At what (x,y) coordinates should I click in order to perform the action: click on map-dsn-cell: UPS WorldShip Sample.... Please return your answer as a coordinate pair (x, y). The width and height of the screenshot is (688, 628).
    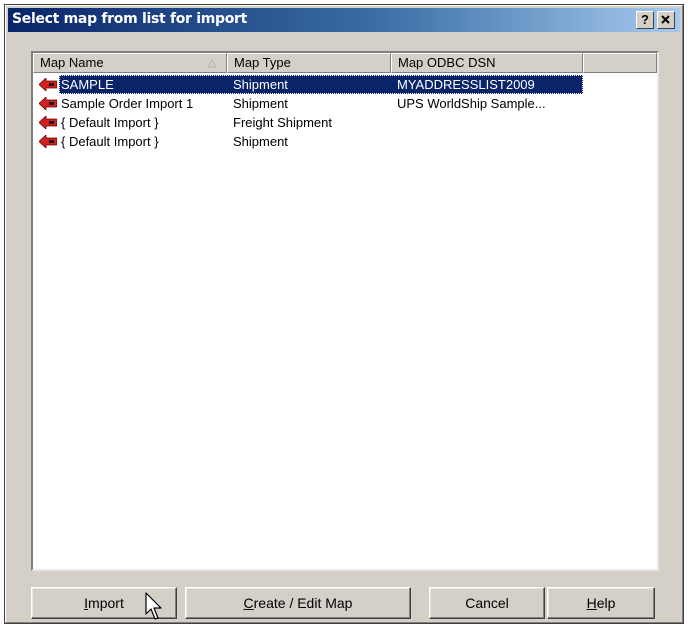
    Looking at the image, I should click on (471, 103).